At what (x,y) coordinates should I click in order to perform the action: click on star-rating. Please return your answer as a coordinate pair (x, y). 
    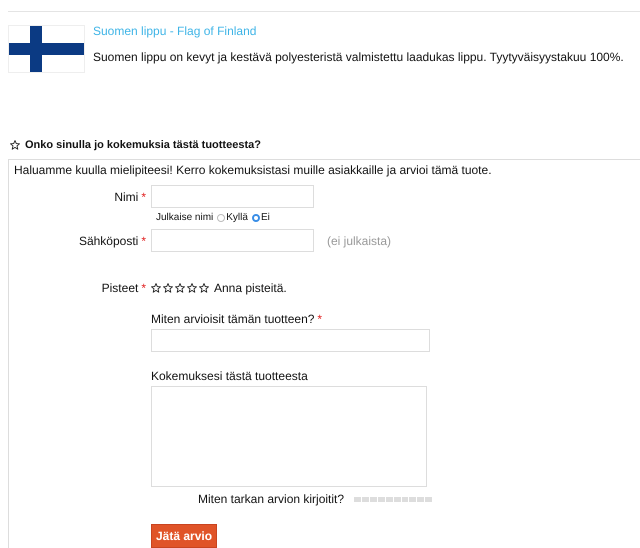
    Looking at the image, I should click on (180, 288).